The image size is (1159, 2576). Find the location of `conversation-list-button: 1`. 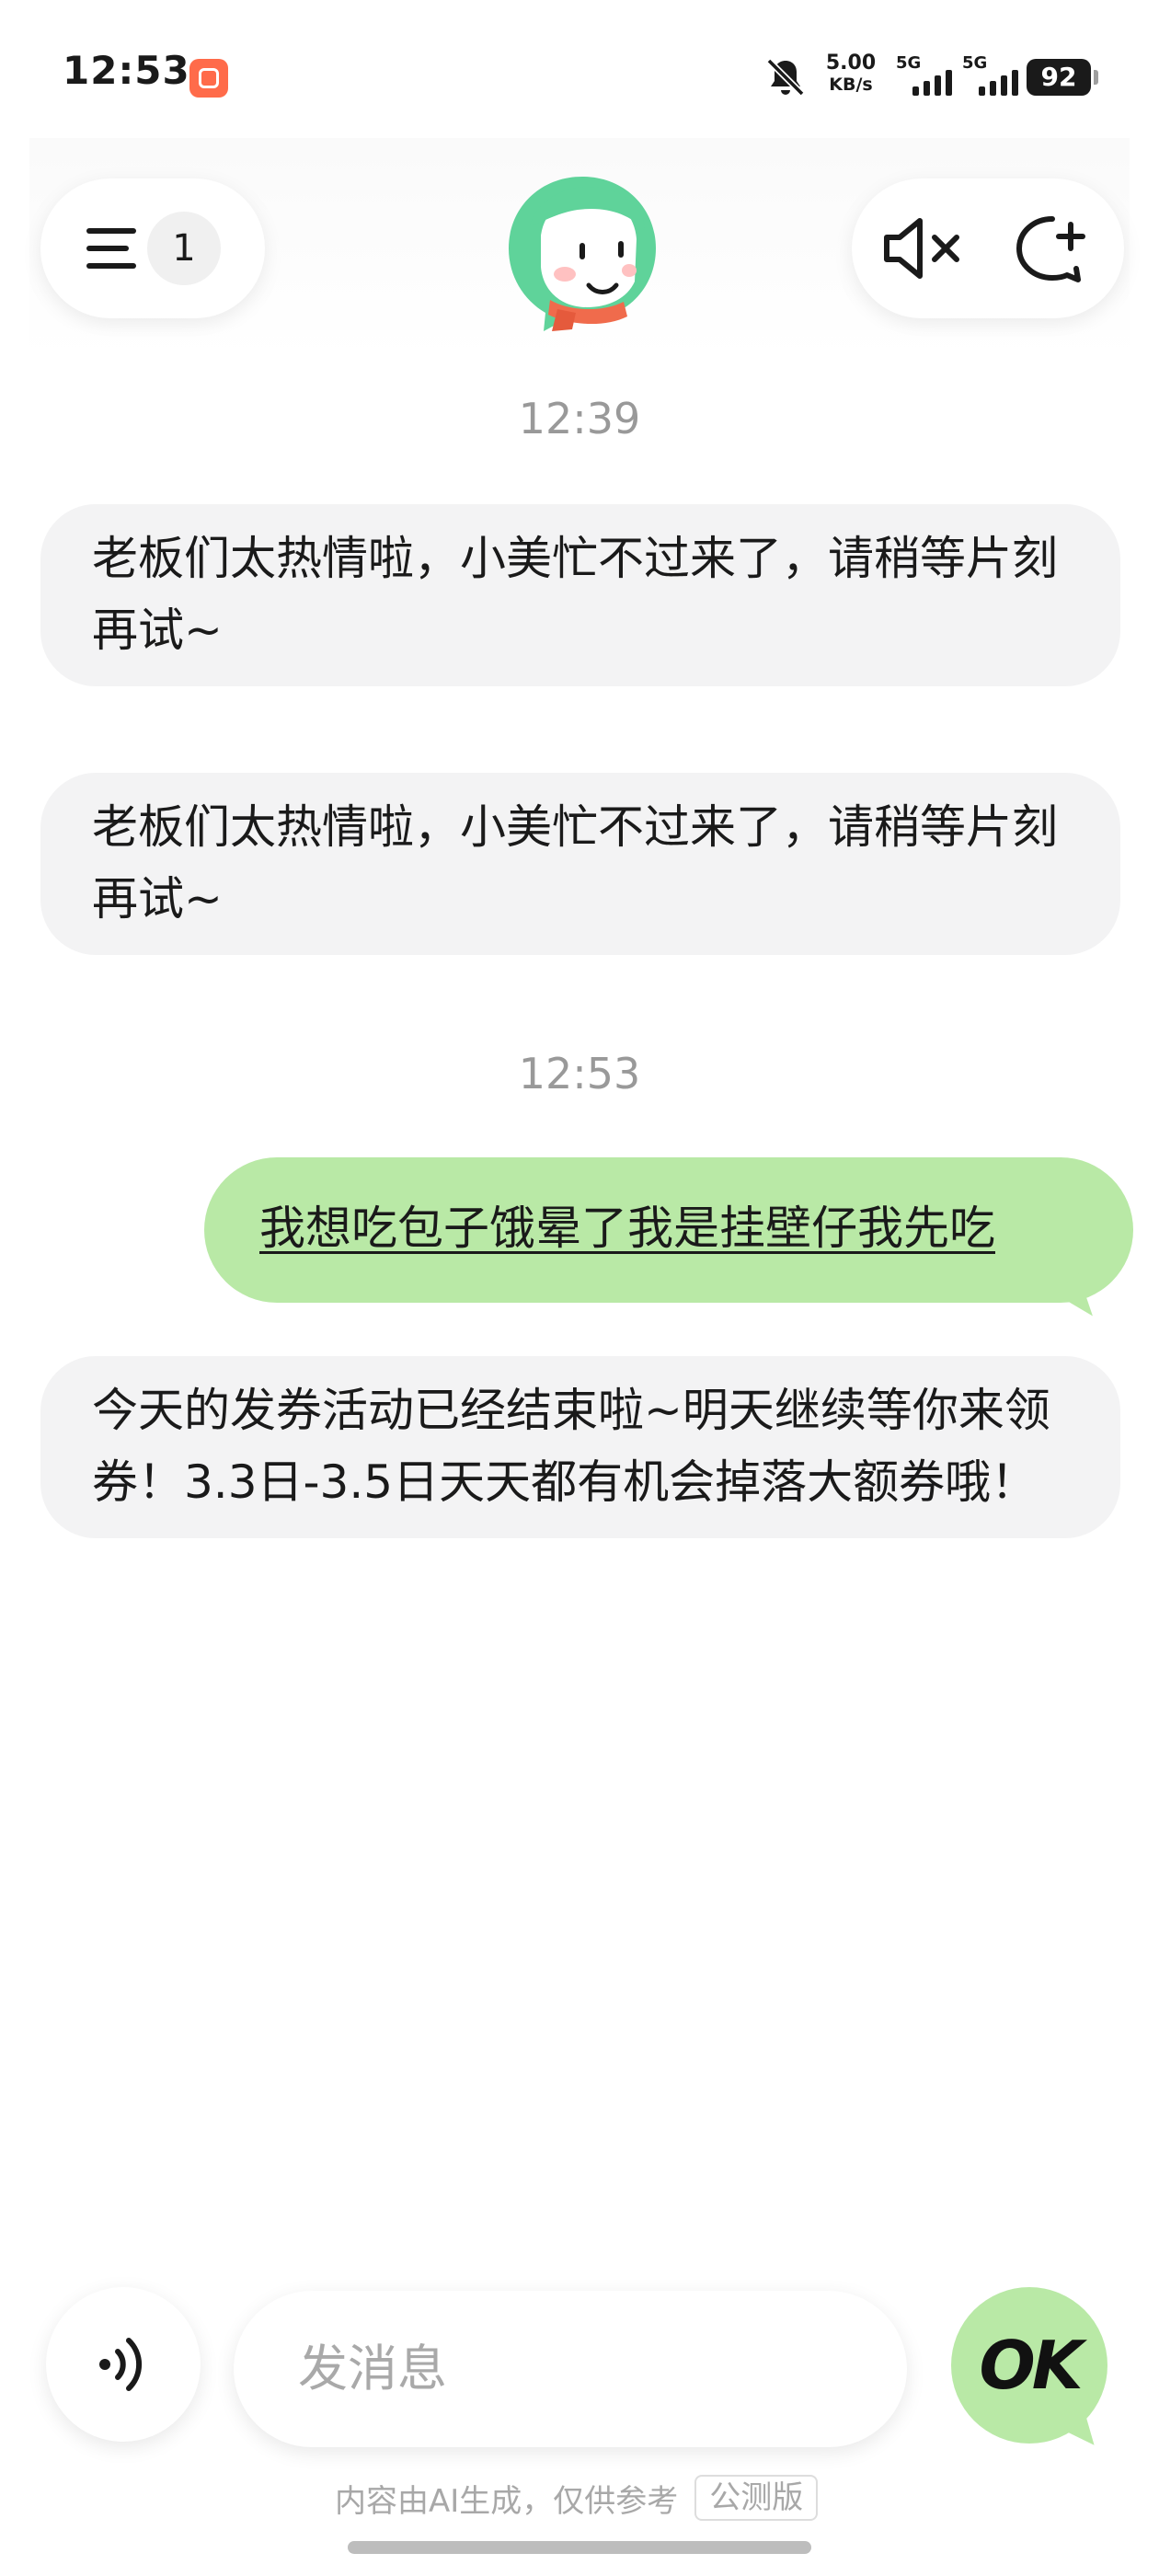

conversation-list-button: 1 is located at coordinates (152, 248).